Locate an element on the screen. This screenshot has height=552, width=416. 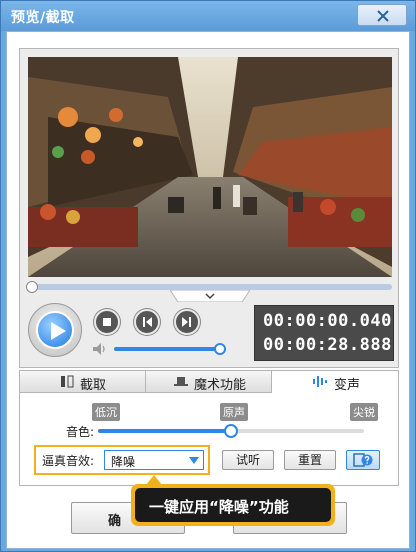
close-icon is located at coordinates (383, 16).